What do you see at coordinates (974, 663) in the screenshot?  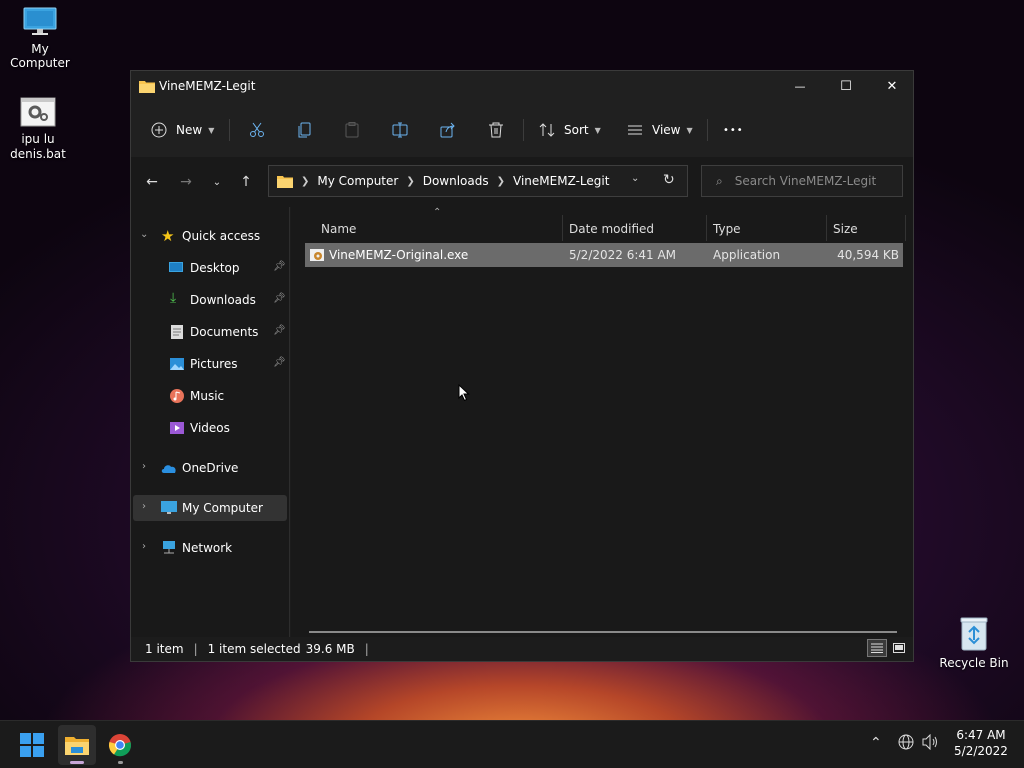 I see `desktop-icon-label: Recycle Bin` at bounding box center [974, 663].